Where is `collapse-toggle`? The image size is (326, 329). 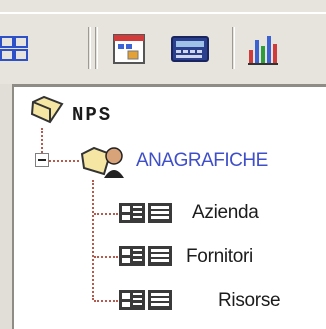
collapse-toggle is located at coordinates (42, 160).